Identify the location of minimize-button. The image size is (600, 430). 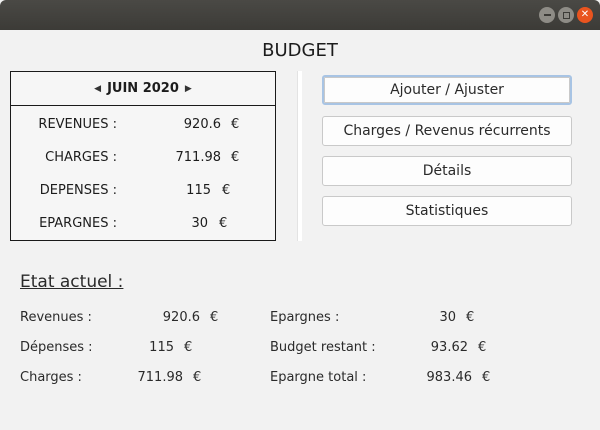
(547, 15).